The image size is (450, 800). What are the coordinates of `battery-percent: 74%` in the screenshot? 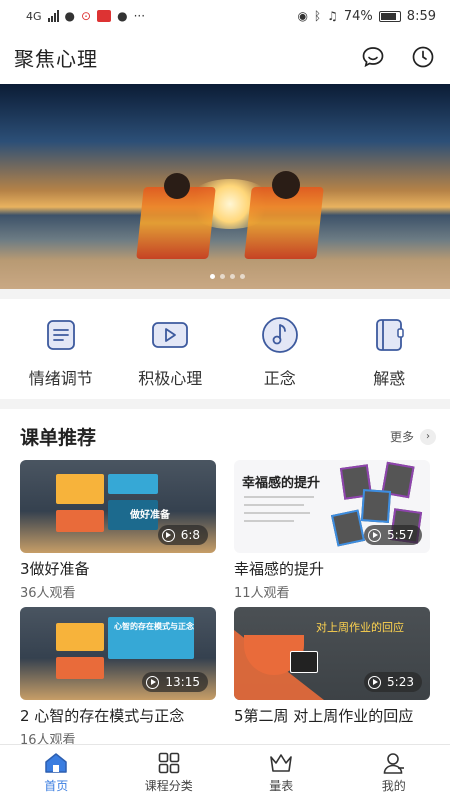 It's located at (358, 16).